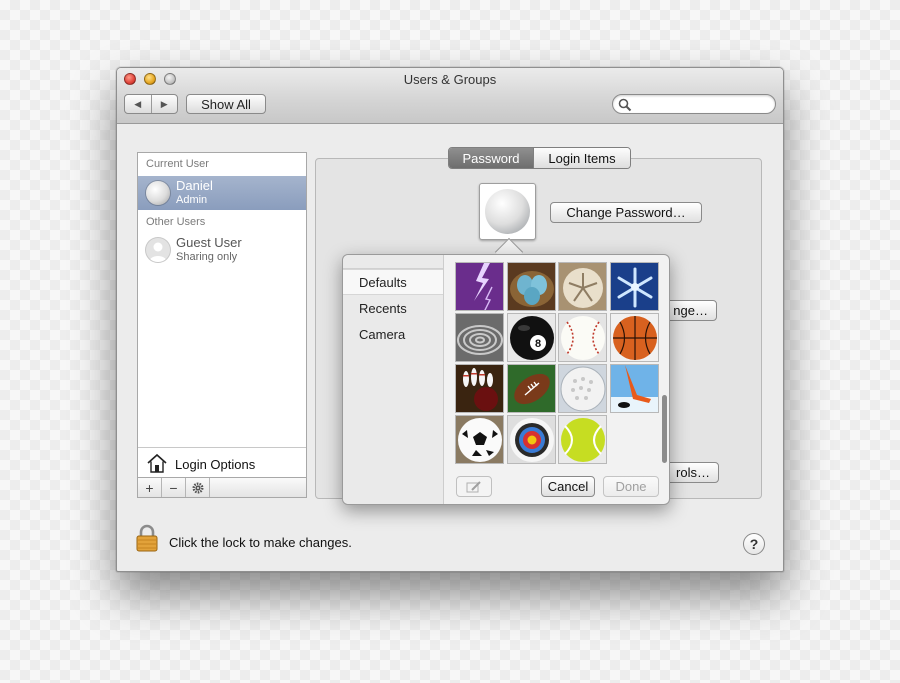 The height and width of the screenshot is (683, 900). Describe the element at coordinates (625, 105) in the screenshot. I see `search-icon` at that location.